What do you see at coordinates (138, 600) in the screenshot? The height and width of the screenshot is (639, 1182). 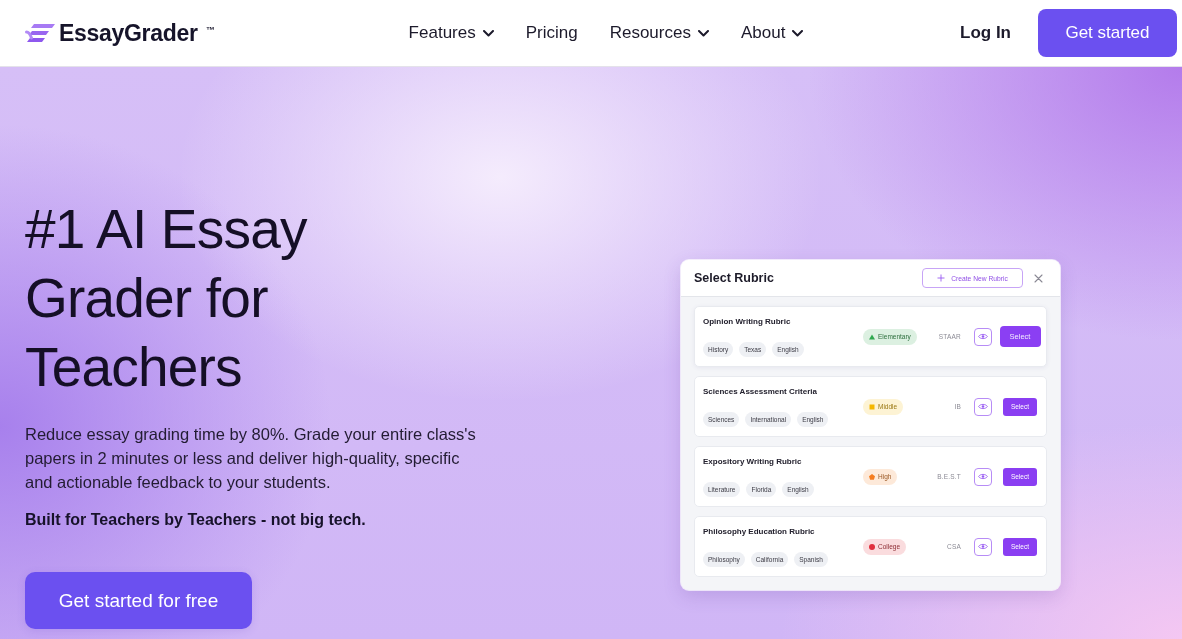 I see `get-started-free-button: Get started for free` at bounding box center [138, 600].